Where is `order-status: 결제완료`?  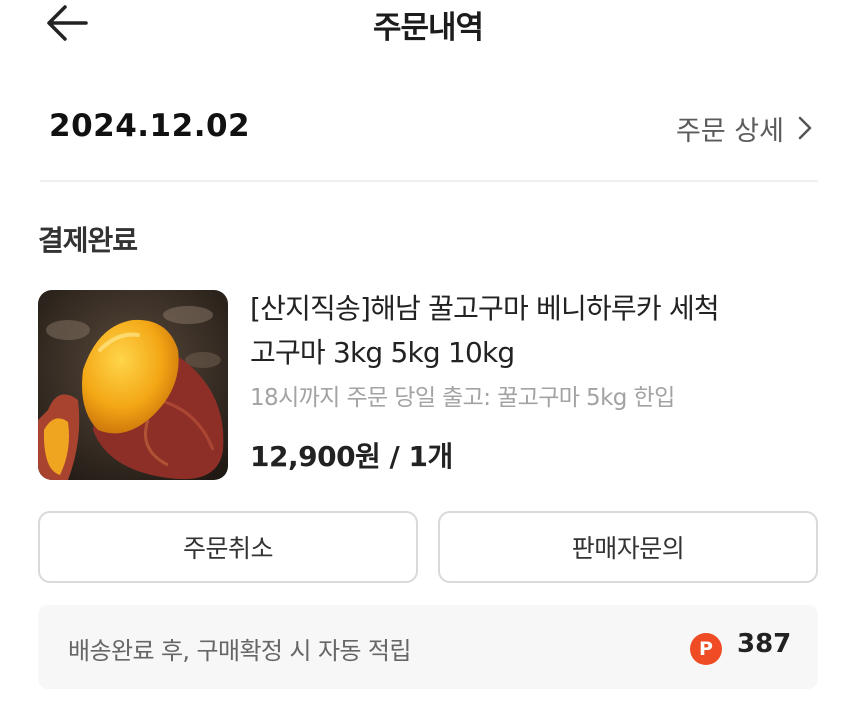
order-status: 결제완료 is located at coordinates (88, 240).